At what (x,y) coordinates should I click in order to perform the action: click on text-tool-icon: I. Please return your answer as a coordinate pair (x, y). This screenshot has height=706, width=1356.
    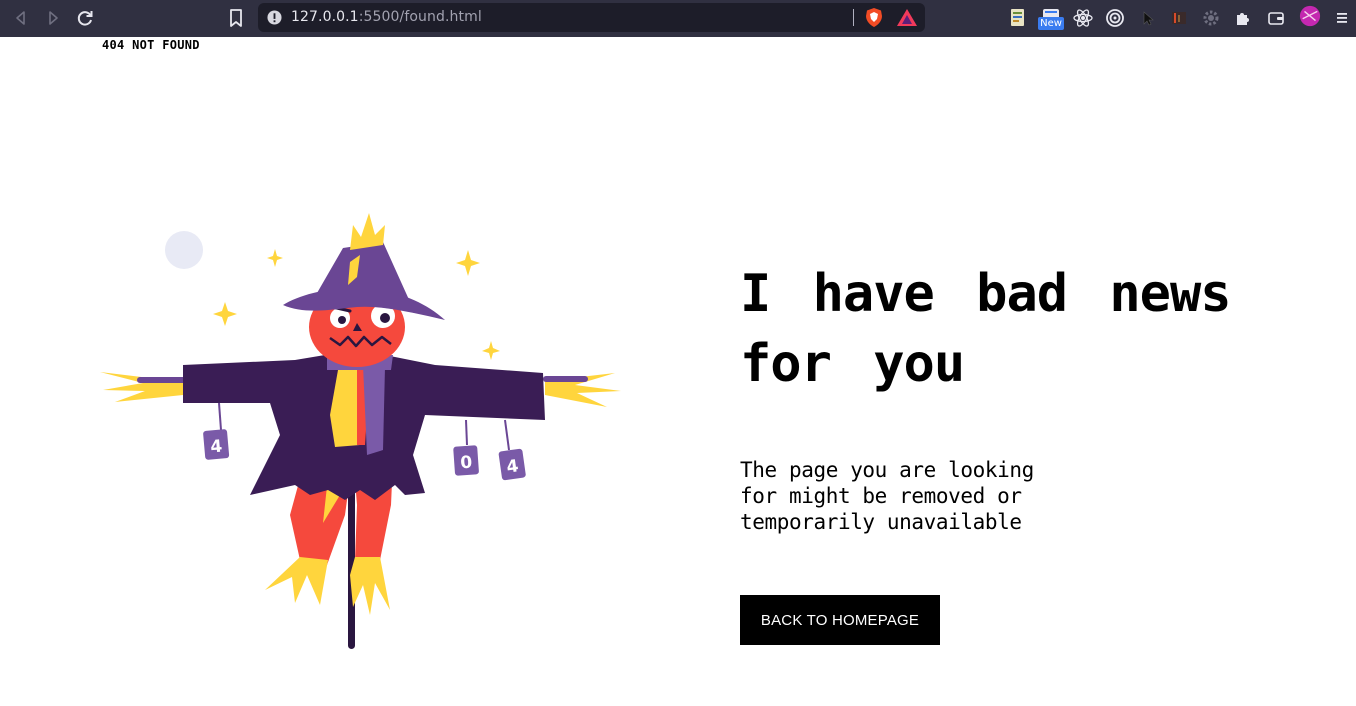
    Looking at the image, I should click on (1179, 18).